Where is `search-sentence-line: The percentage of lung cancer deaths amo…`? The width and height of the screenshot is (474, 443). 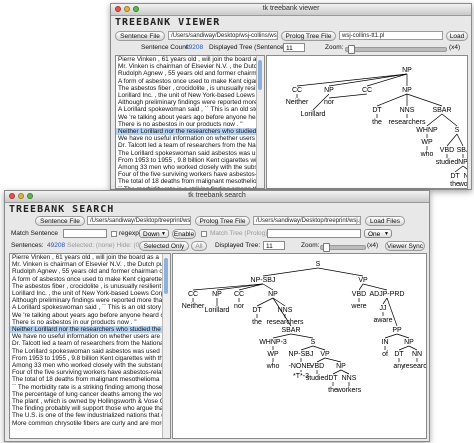
search-sentence-line: The percentage of lung cancer deaths amo… is located at coordinates (90, 394).